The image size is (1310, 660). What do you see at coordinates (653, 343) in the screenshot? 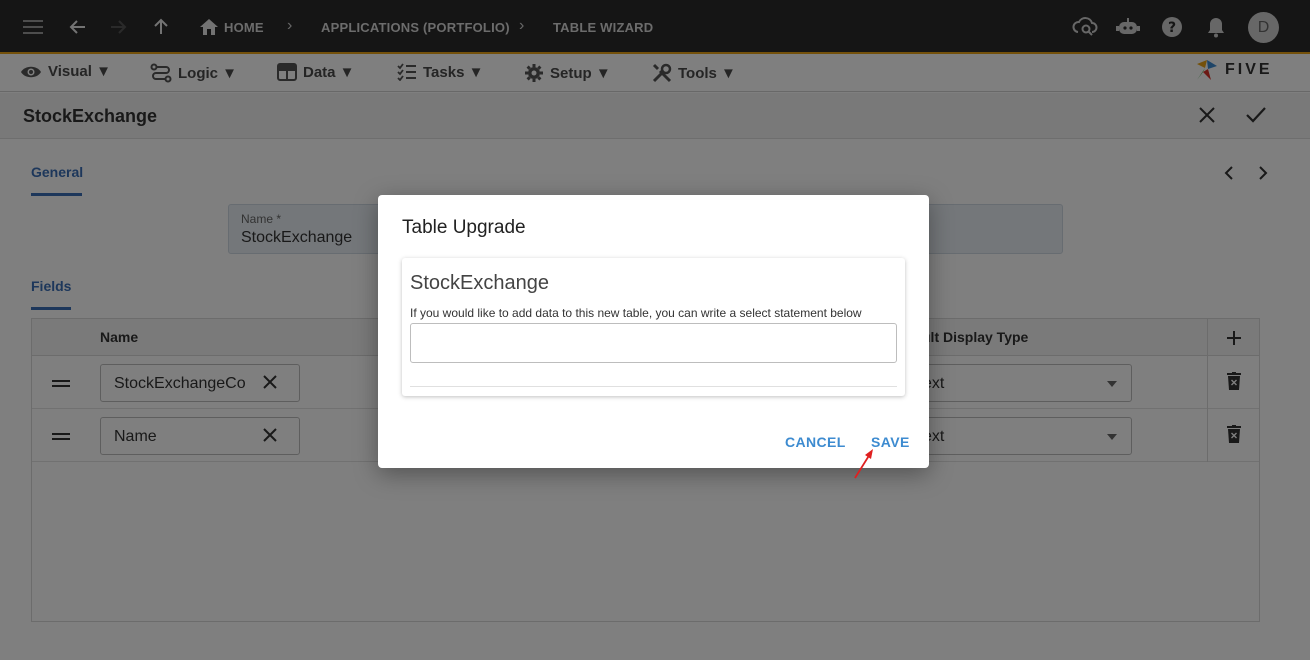
I see `select-statement-input` at bounding box center [653, 343].